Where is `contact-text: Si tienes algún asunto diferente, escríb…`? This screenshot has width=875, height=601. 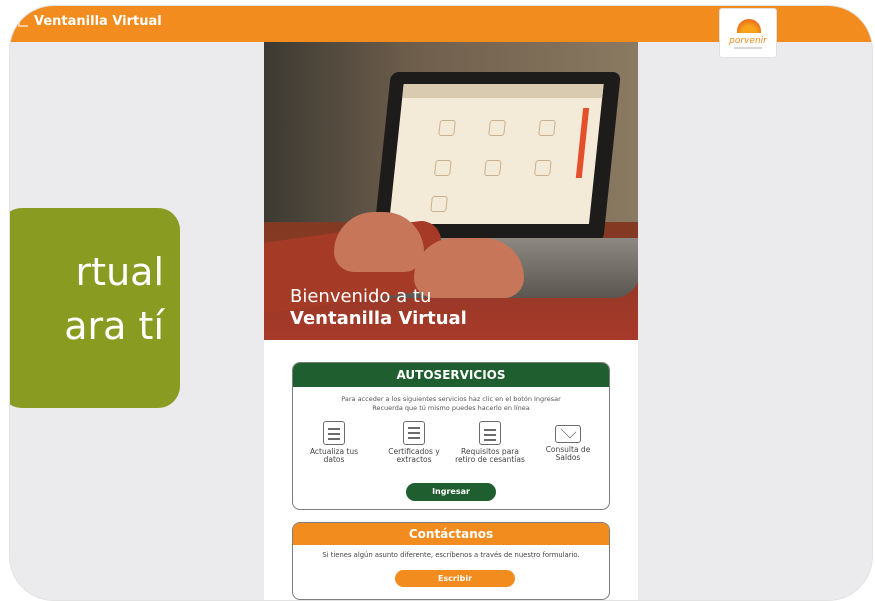 contact-text: Si tienes algún asunto diferente, escríb… is located at coordinates (451, 555).